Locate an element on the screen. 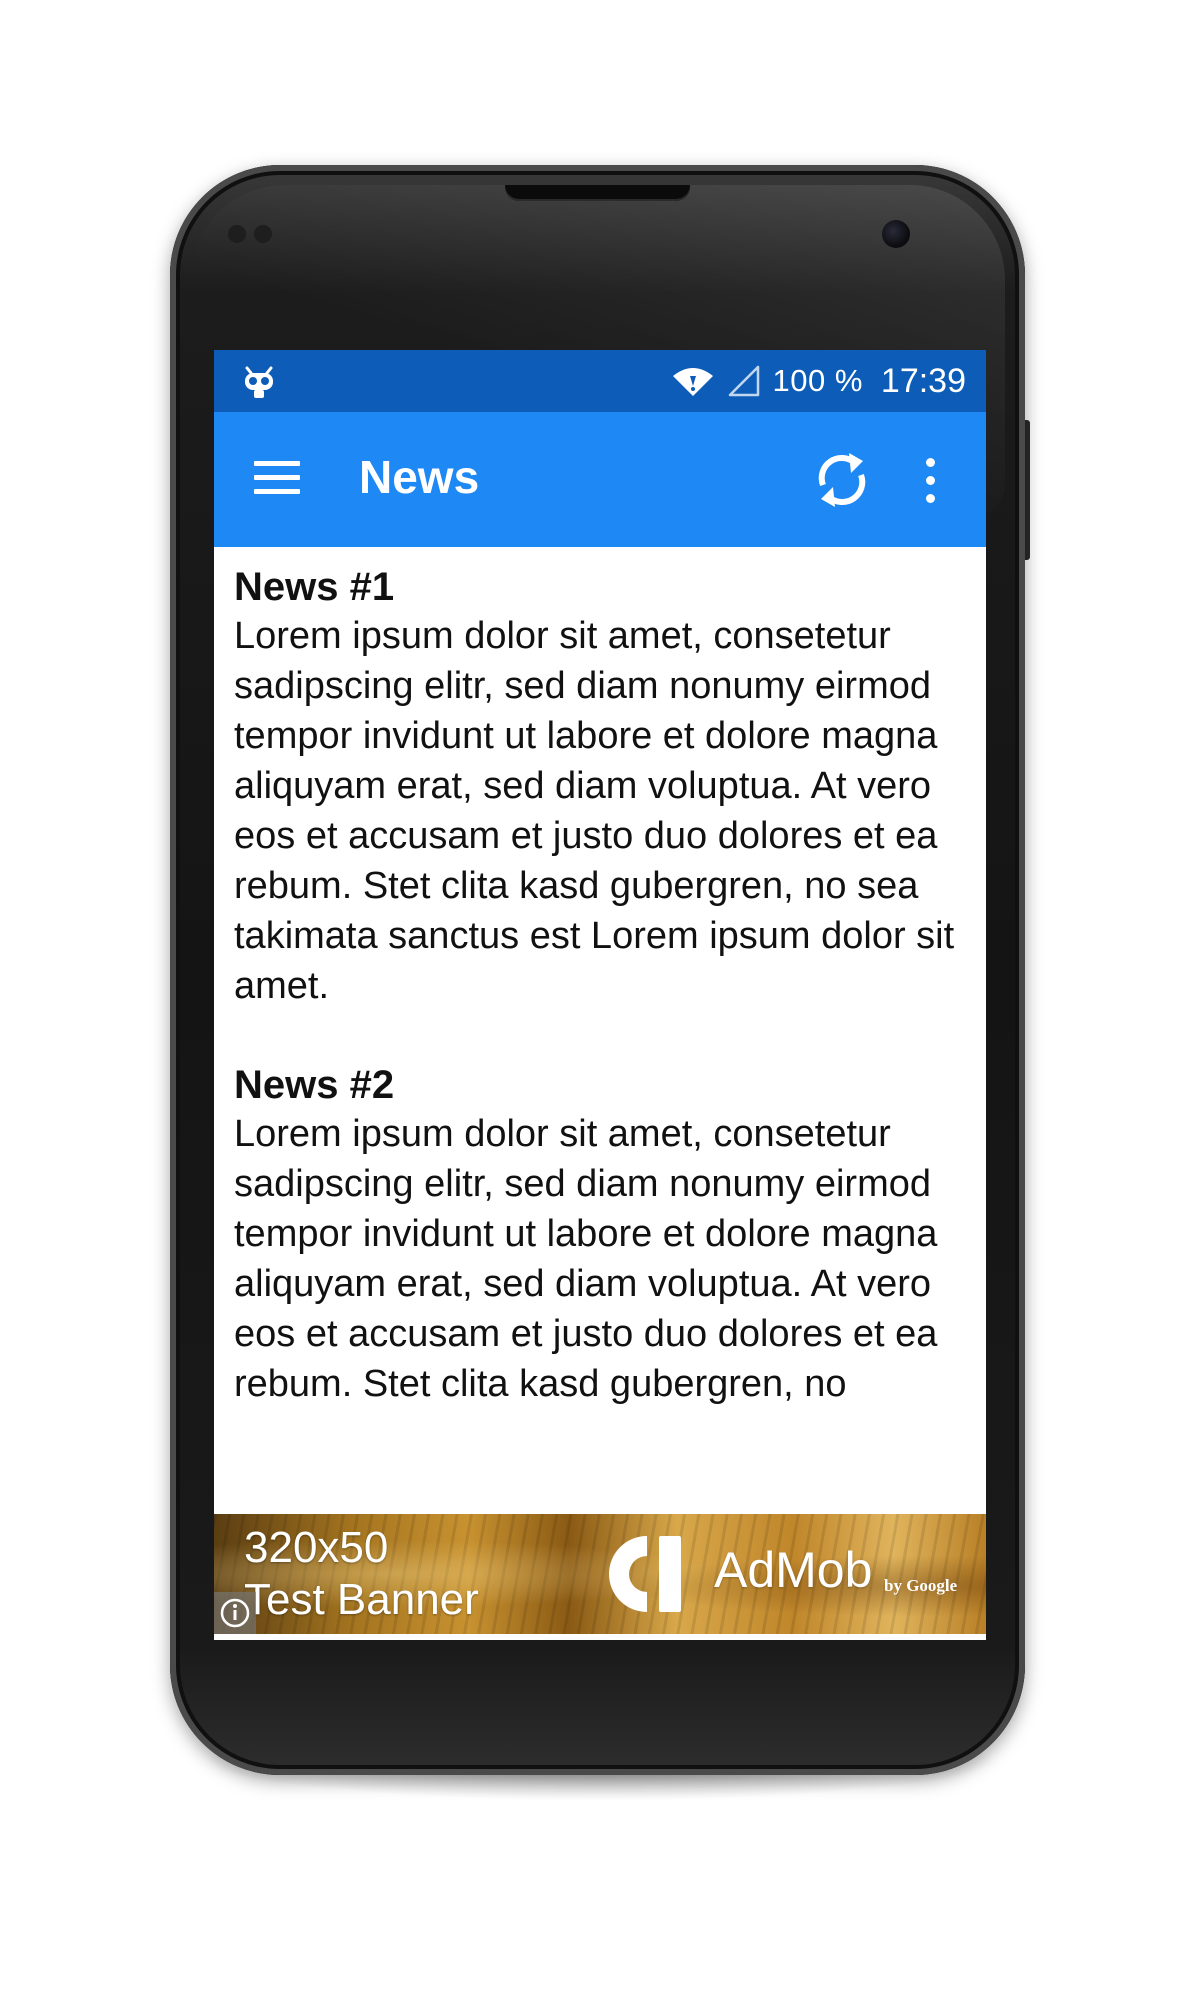 The height and width of the screenshot is (1994, 1195). app-bar: News is located at coordinates (600, 479).